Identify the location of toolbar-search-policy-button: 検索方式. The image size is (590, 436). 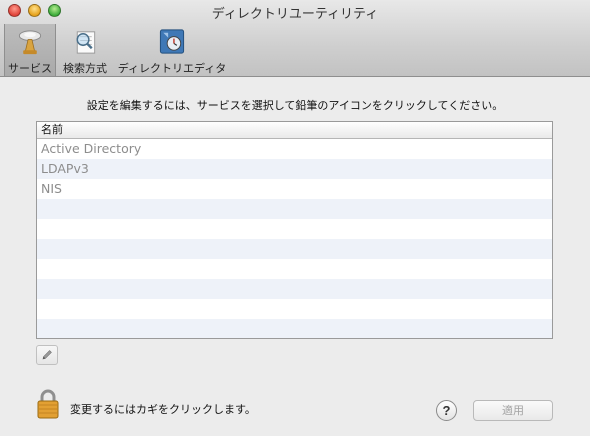
(85, 50).